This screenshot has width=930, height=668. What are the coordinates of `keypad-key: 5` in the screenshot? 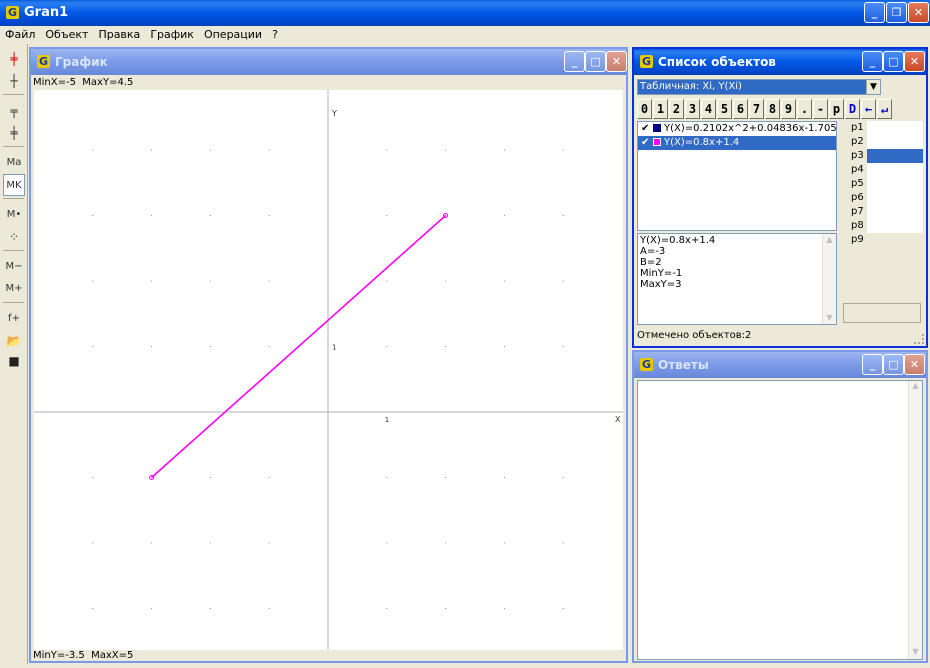 It's located at (724, 109).